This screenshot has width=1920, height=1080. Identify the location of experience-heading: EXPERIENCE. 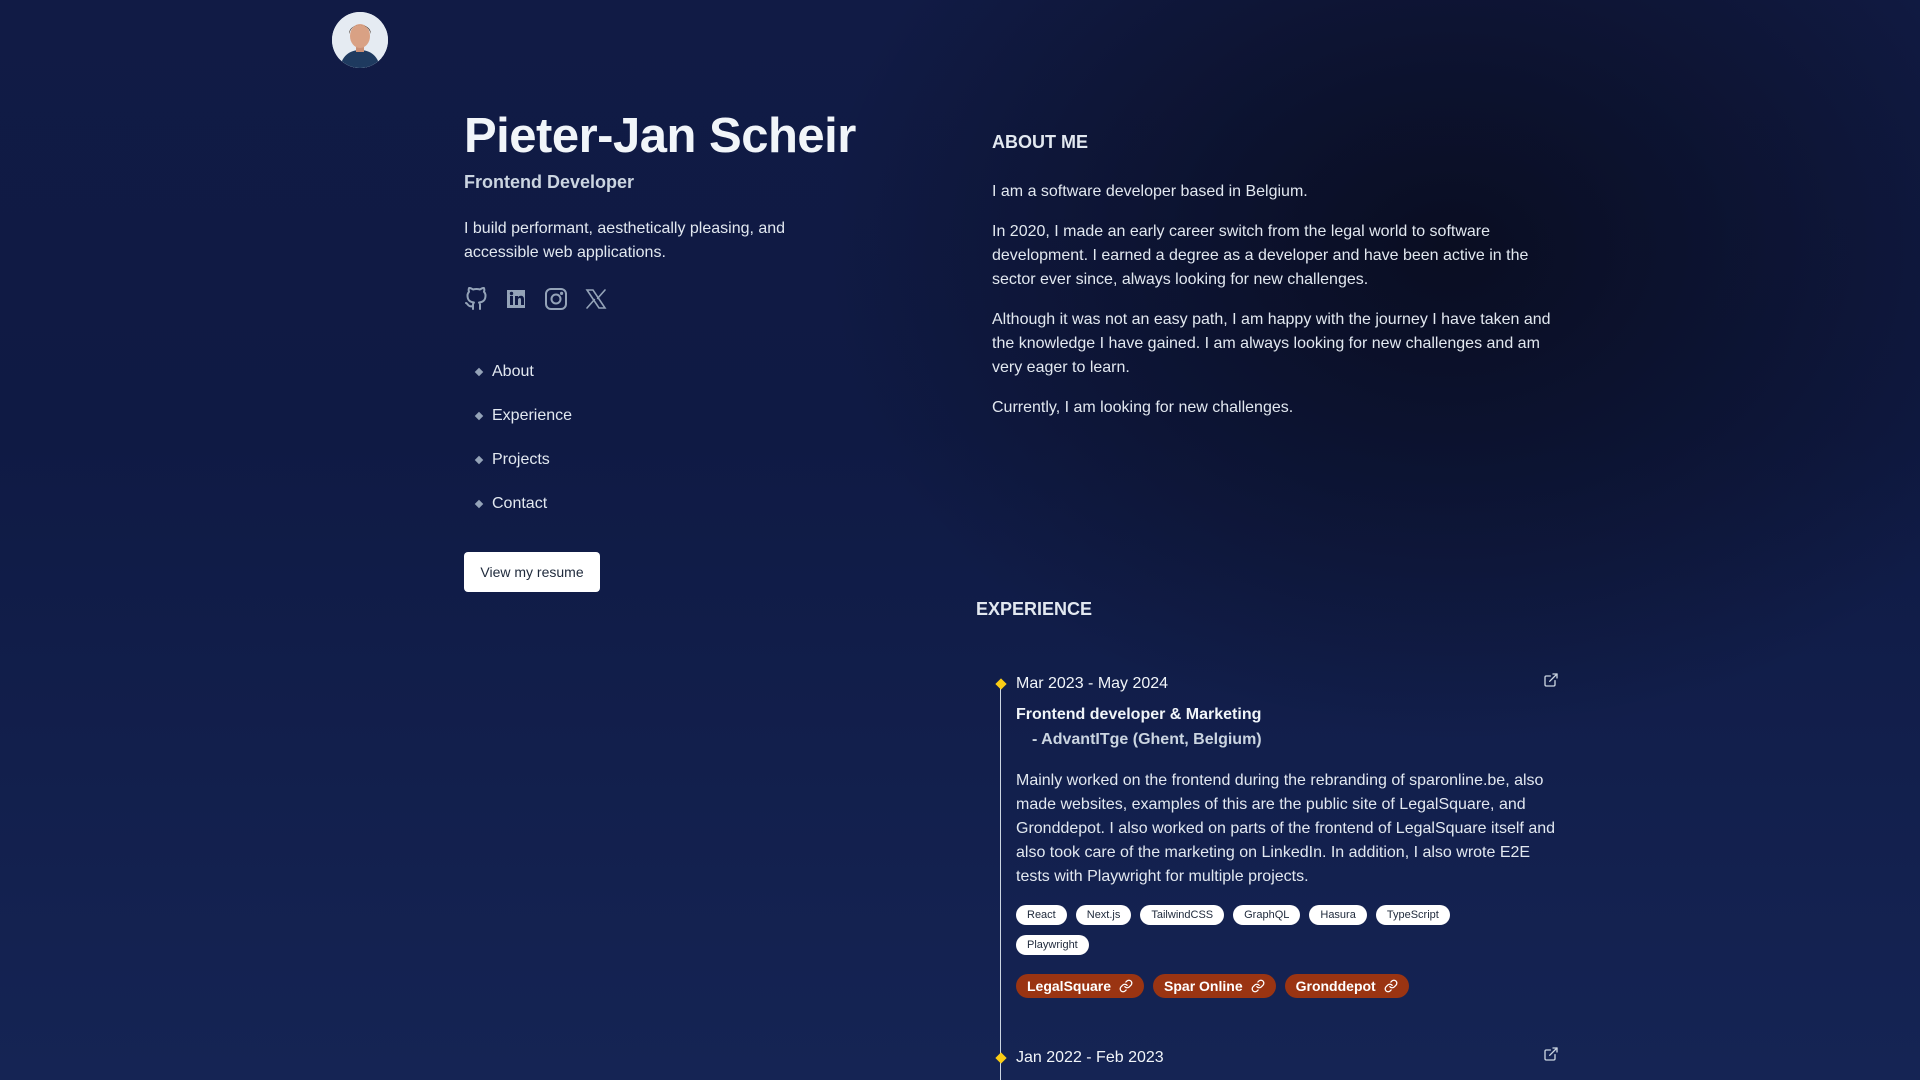
(1034, 609).